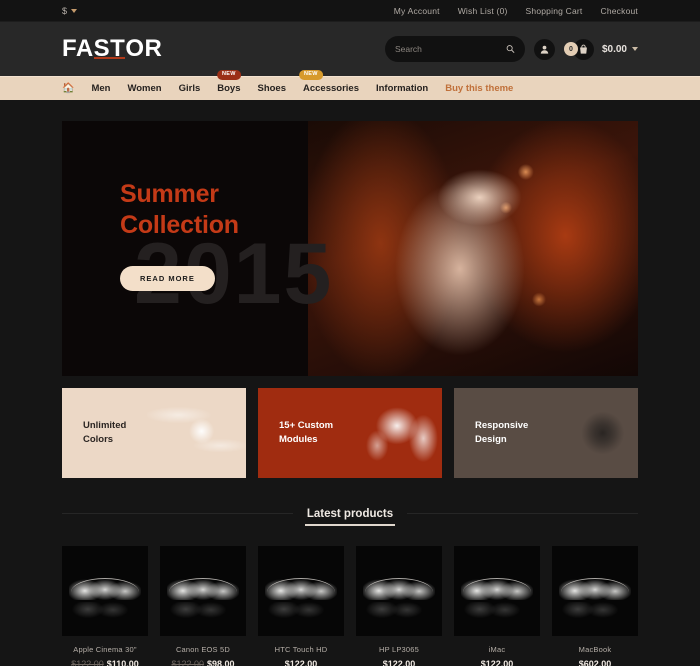 The width and height of the screenshot is (700, 666). Describe the element at coordinates (229, 88) in the screenshot. I see `nav-item-boys-label: Boys` at that location.